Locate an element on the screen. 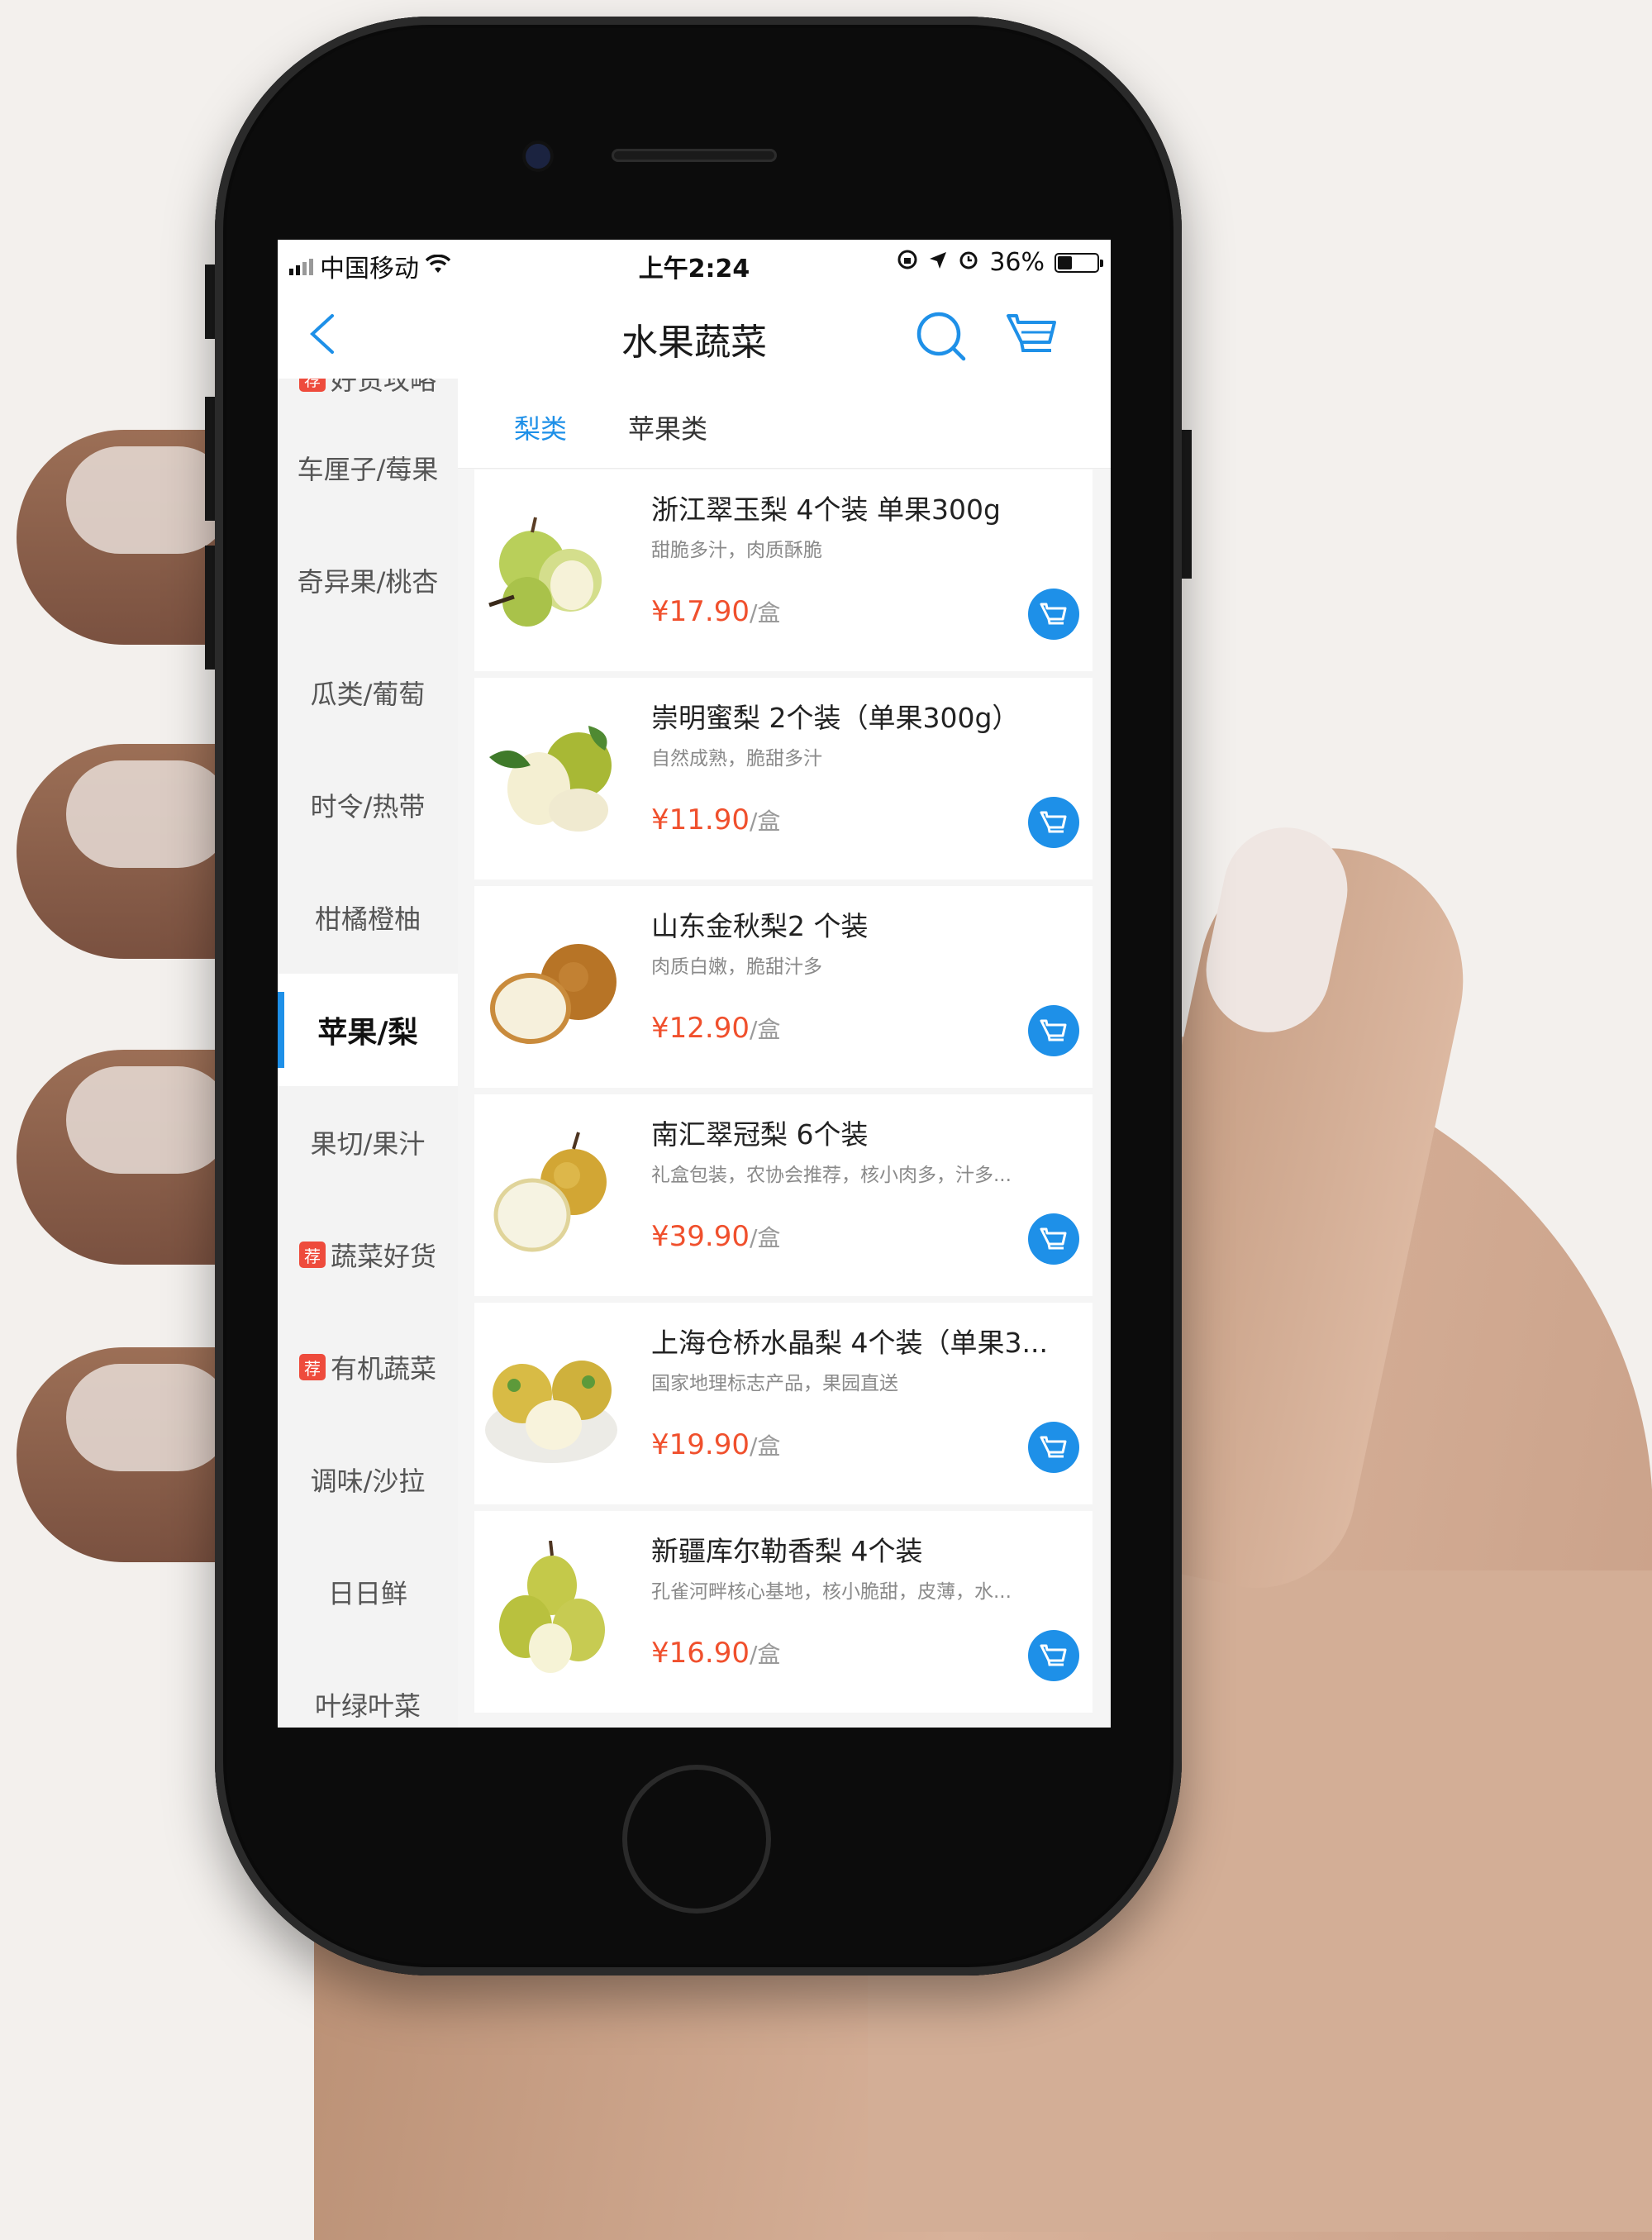 Image resolution: width=1652 pixels, height=2240 pixels. sidebar-item-label: 日日鲜 is located at coordinates (367, 1594).